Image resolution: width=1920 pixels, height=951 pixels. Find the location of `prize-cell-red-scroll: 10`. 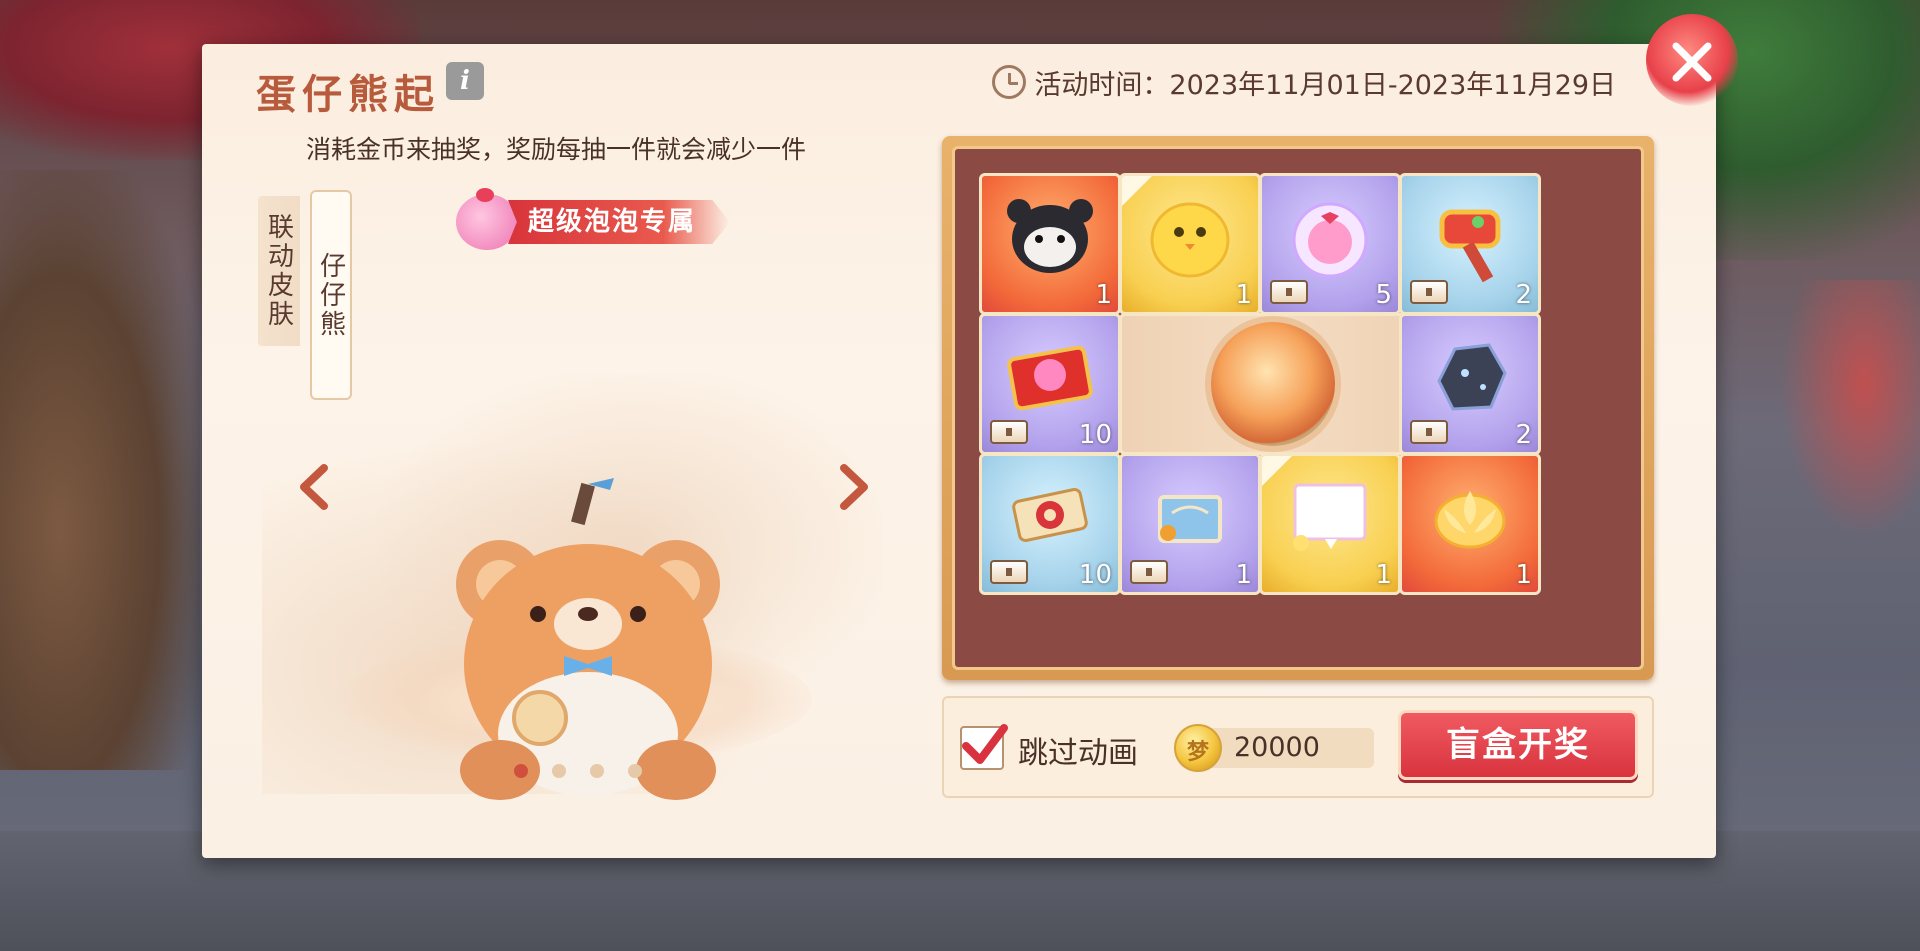

prize-cell-red-scroll: 10 is located at coordinates (1050, 524).